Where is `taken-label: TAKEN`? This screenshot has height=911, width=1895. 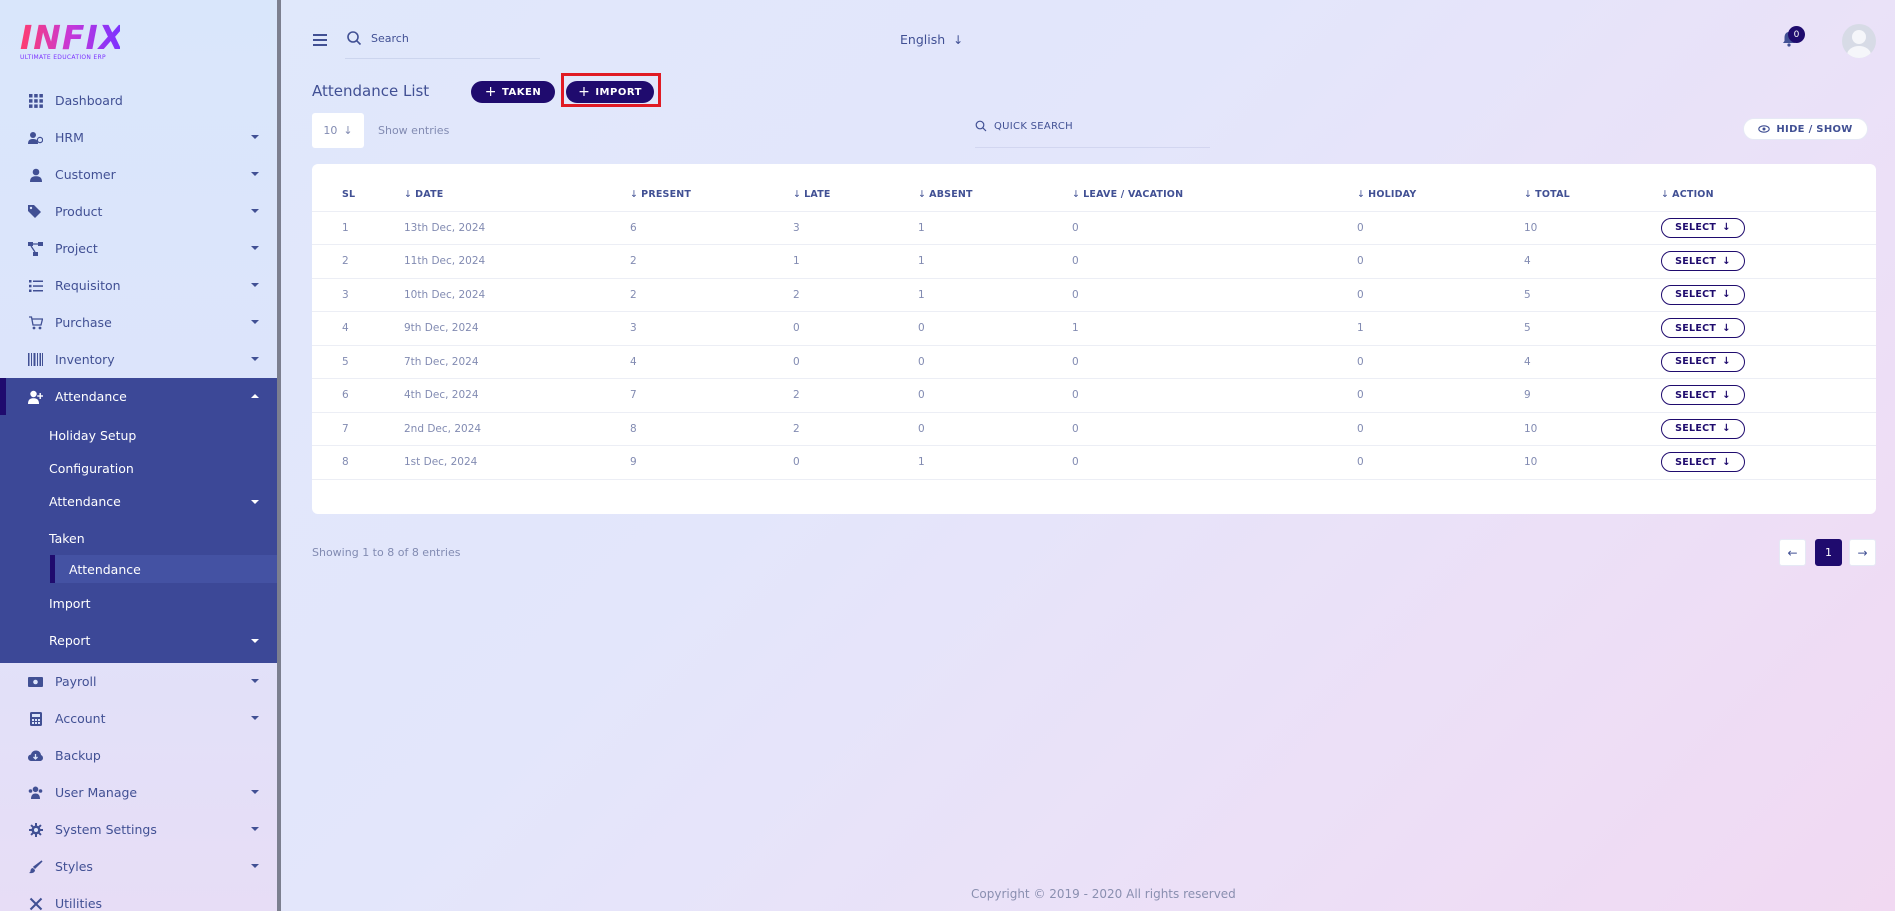 taken-label: TAKEN is located at coordinates (522, 92).